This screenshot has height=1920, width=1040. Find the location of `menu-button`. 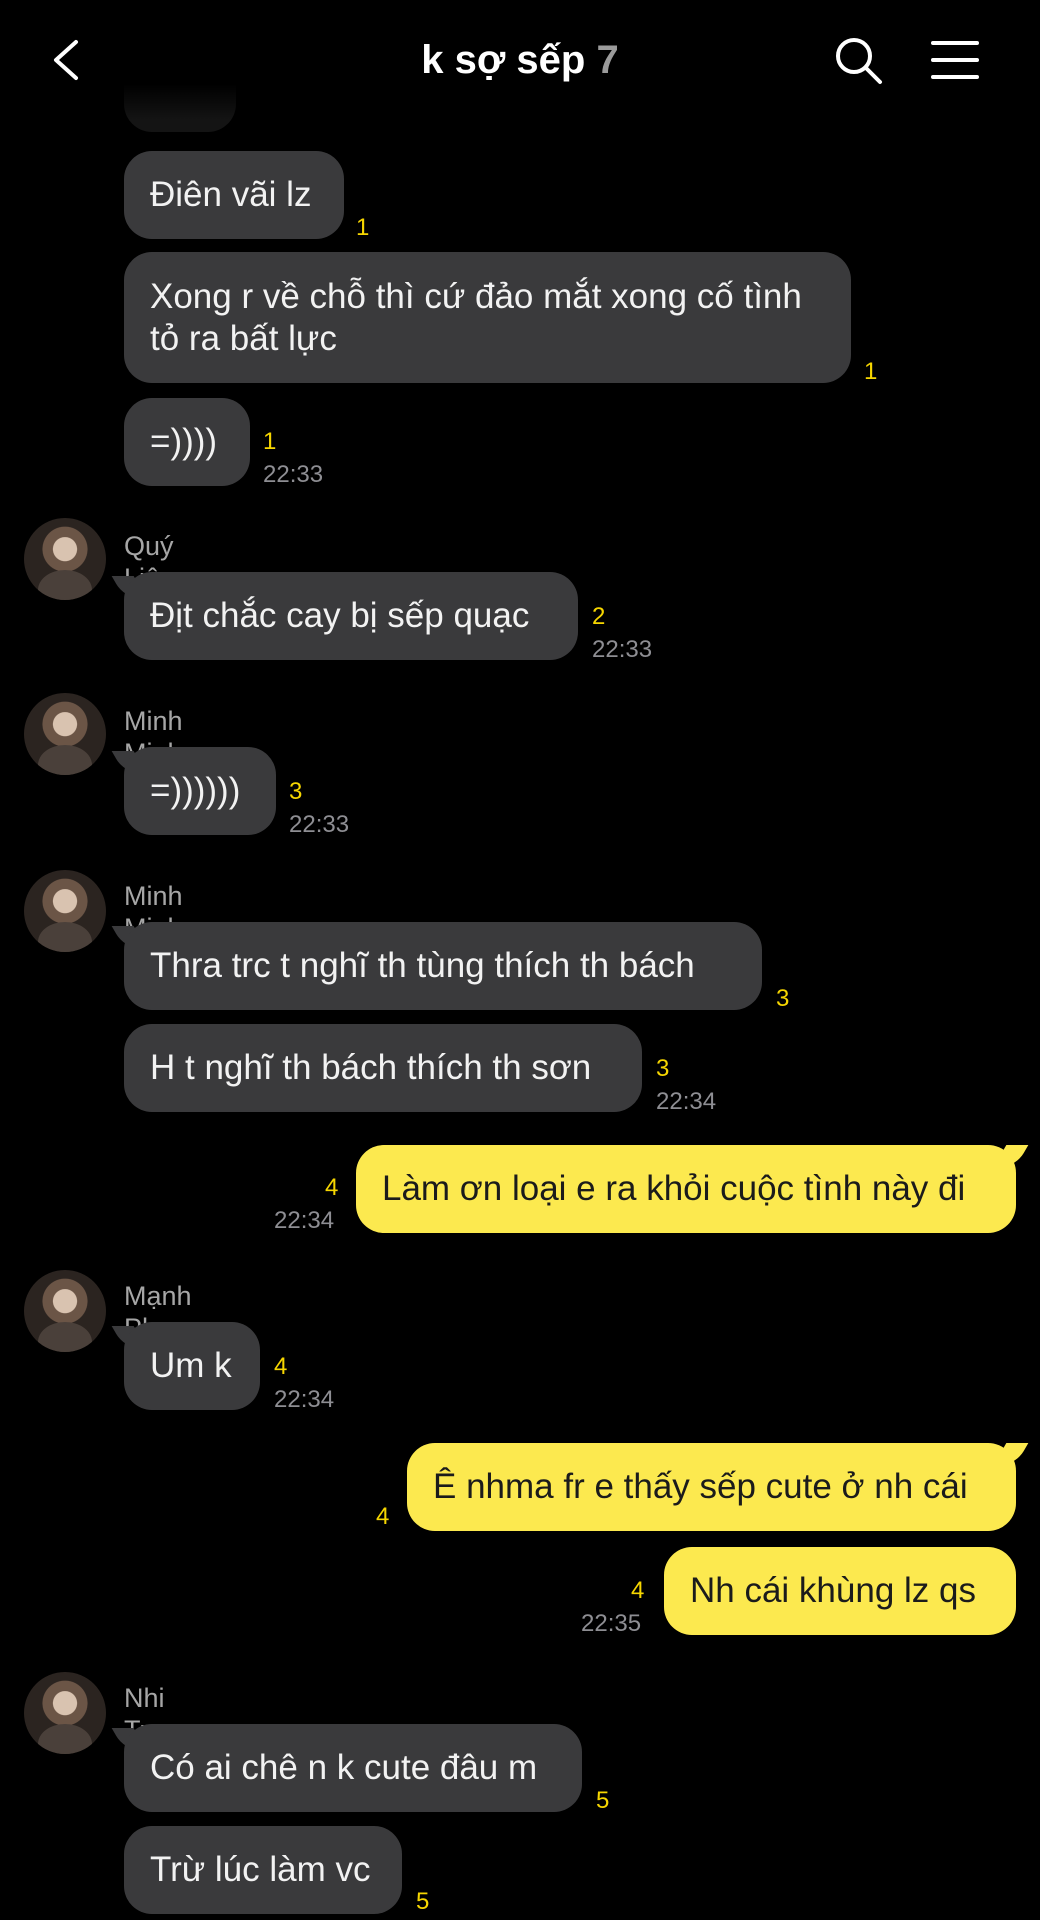

menu-button is located at coordinates (955, 60).